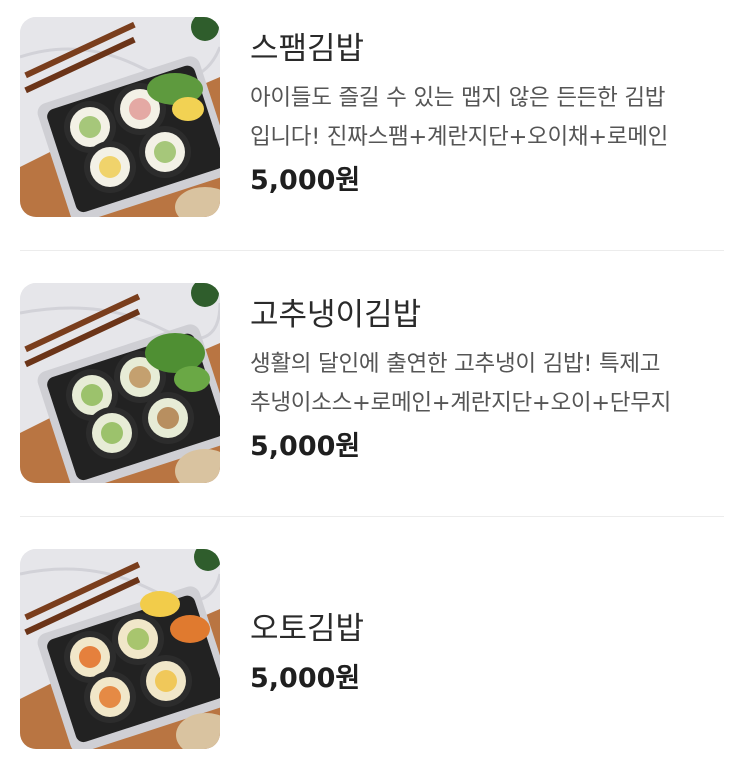 The width and height of the screenshot is (742, 770). What do you see at coordinates (307, 629) in the screenshot?
I see `menu-item-name: 오토김밥` at bounding box center [307, 629].